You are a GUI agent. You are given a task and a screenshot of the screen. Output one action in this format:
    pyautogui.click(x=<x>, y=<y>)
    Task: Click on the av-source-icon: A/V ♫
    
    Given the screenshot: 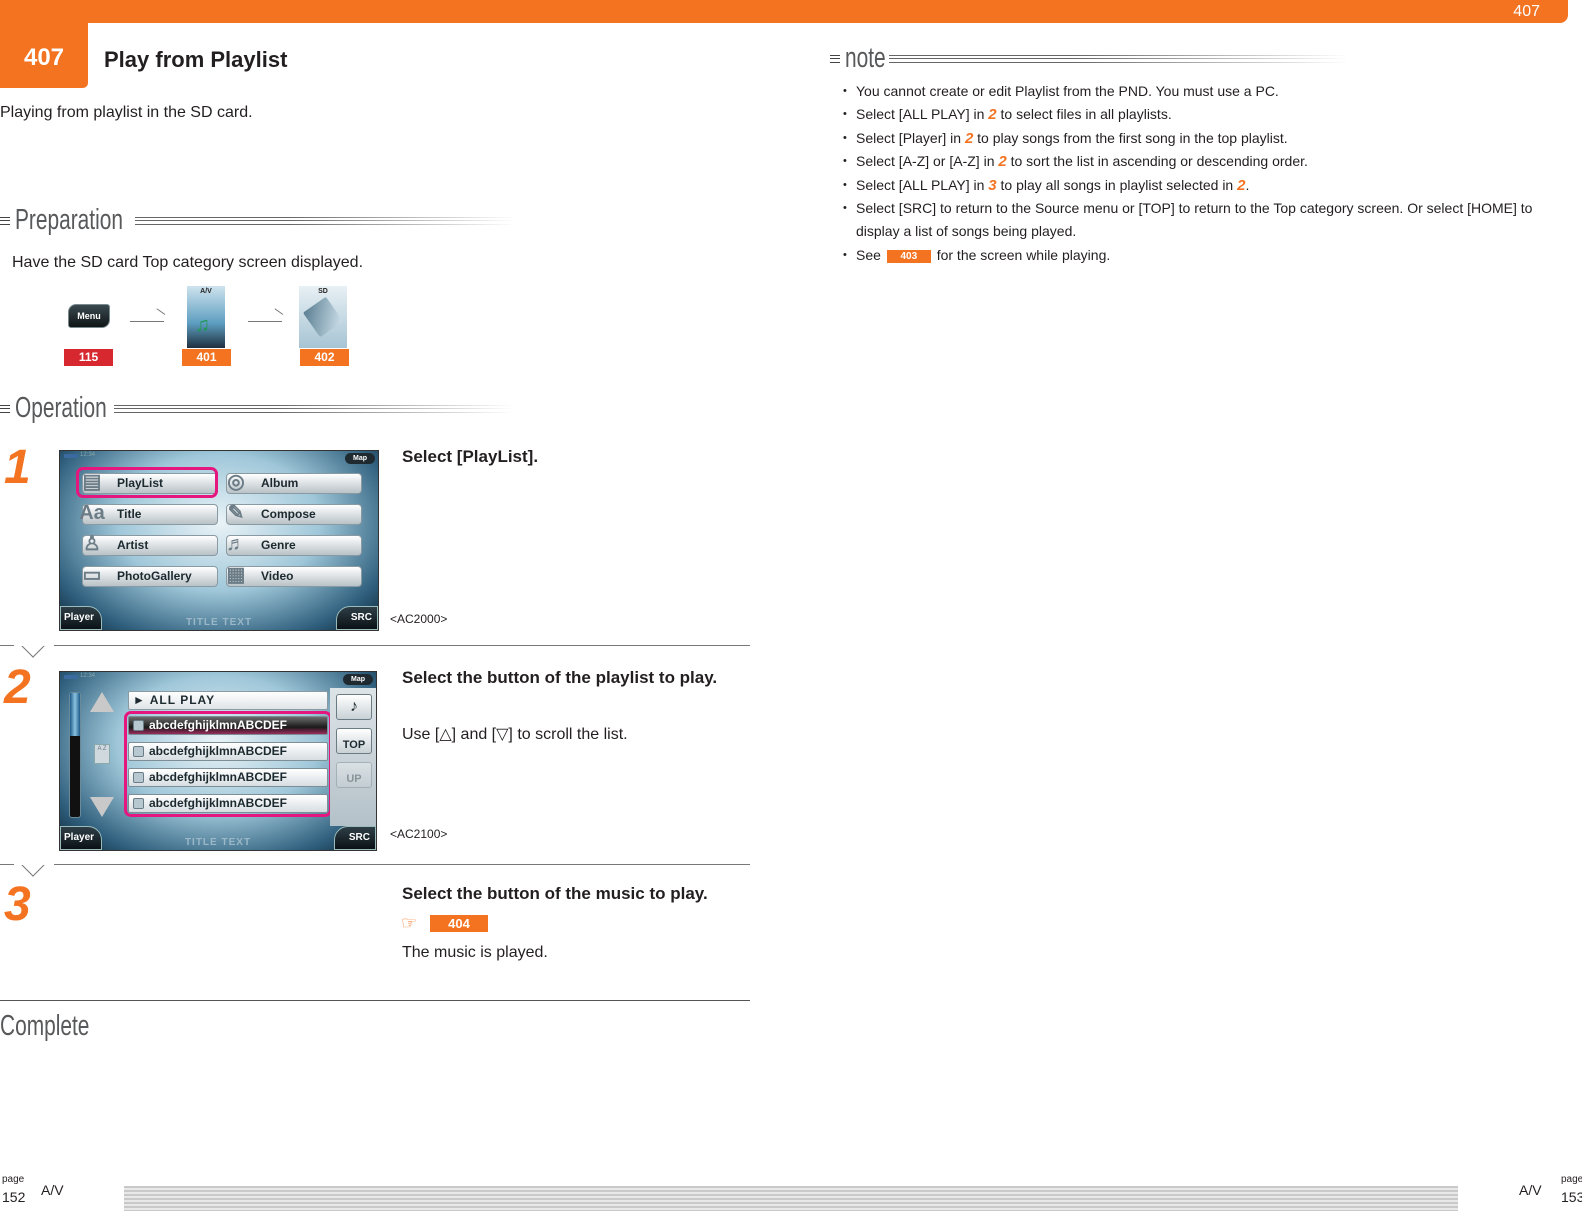 What is the action you would take?
    pyautogui.click(x=206, y=317)
    